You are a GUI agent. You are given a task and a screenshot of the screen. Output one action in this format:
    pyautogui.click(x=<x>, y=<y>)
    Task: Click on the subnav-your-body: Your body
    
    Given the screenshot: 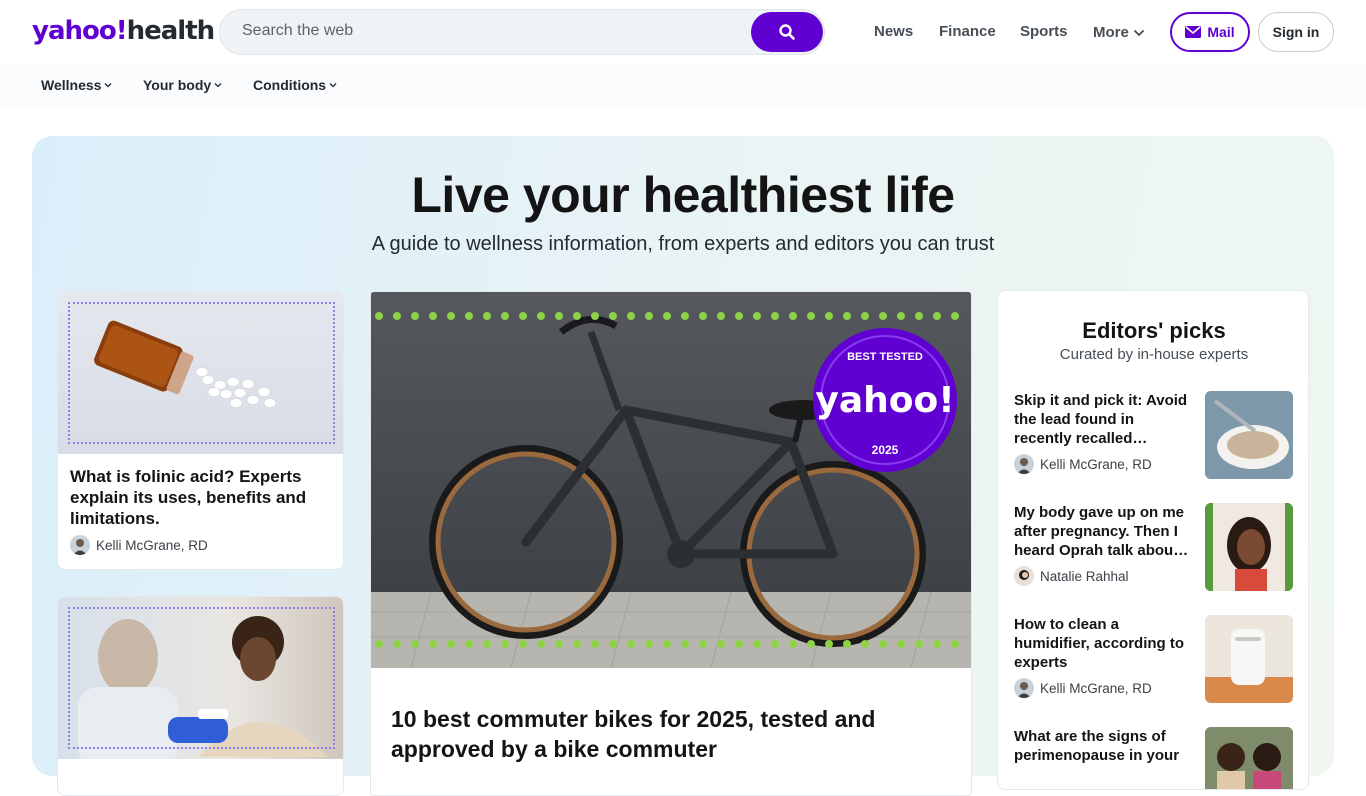 What is the action you would take?
    pyautogui.click(x=182, y=85)
    